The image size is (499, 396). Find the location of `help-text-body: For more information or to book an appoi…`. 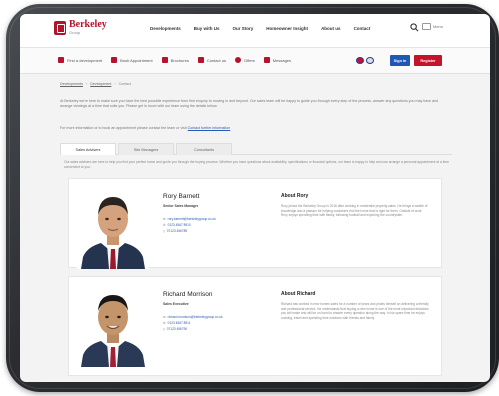

help-text-body: For more information or to book an appoi… is located at coordinates (123, 128).